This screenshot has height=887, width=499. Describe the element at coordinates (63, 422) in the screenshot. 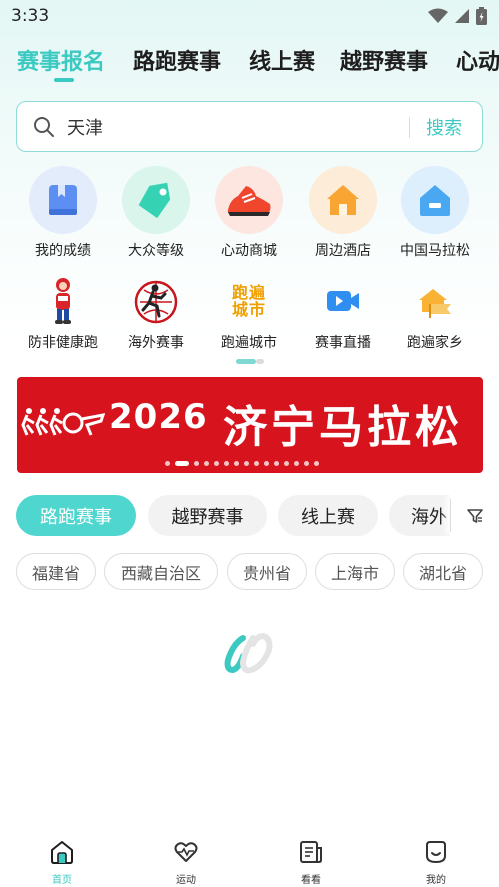

I see `runners-logo-icon` at that location.